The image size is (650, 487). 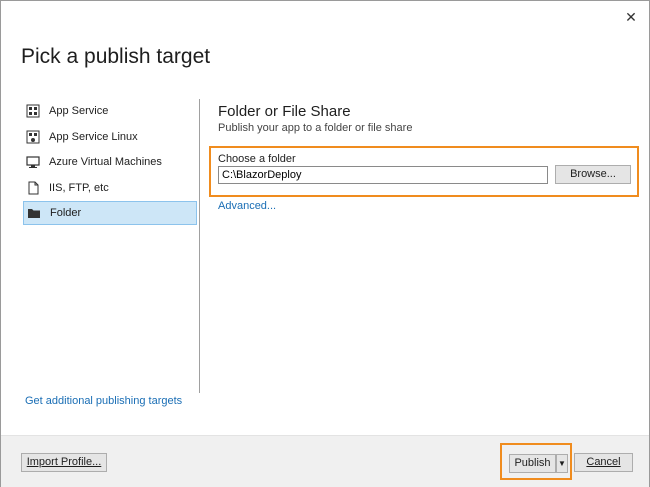 I want to click on sidebar-item-iis-ftp: IIS, FTP, etc, so click(x=110, y=188).